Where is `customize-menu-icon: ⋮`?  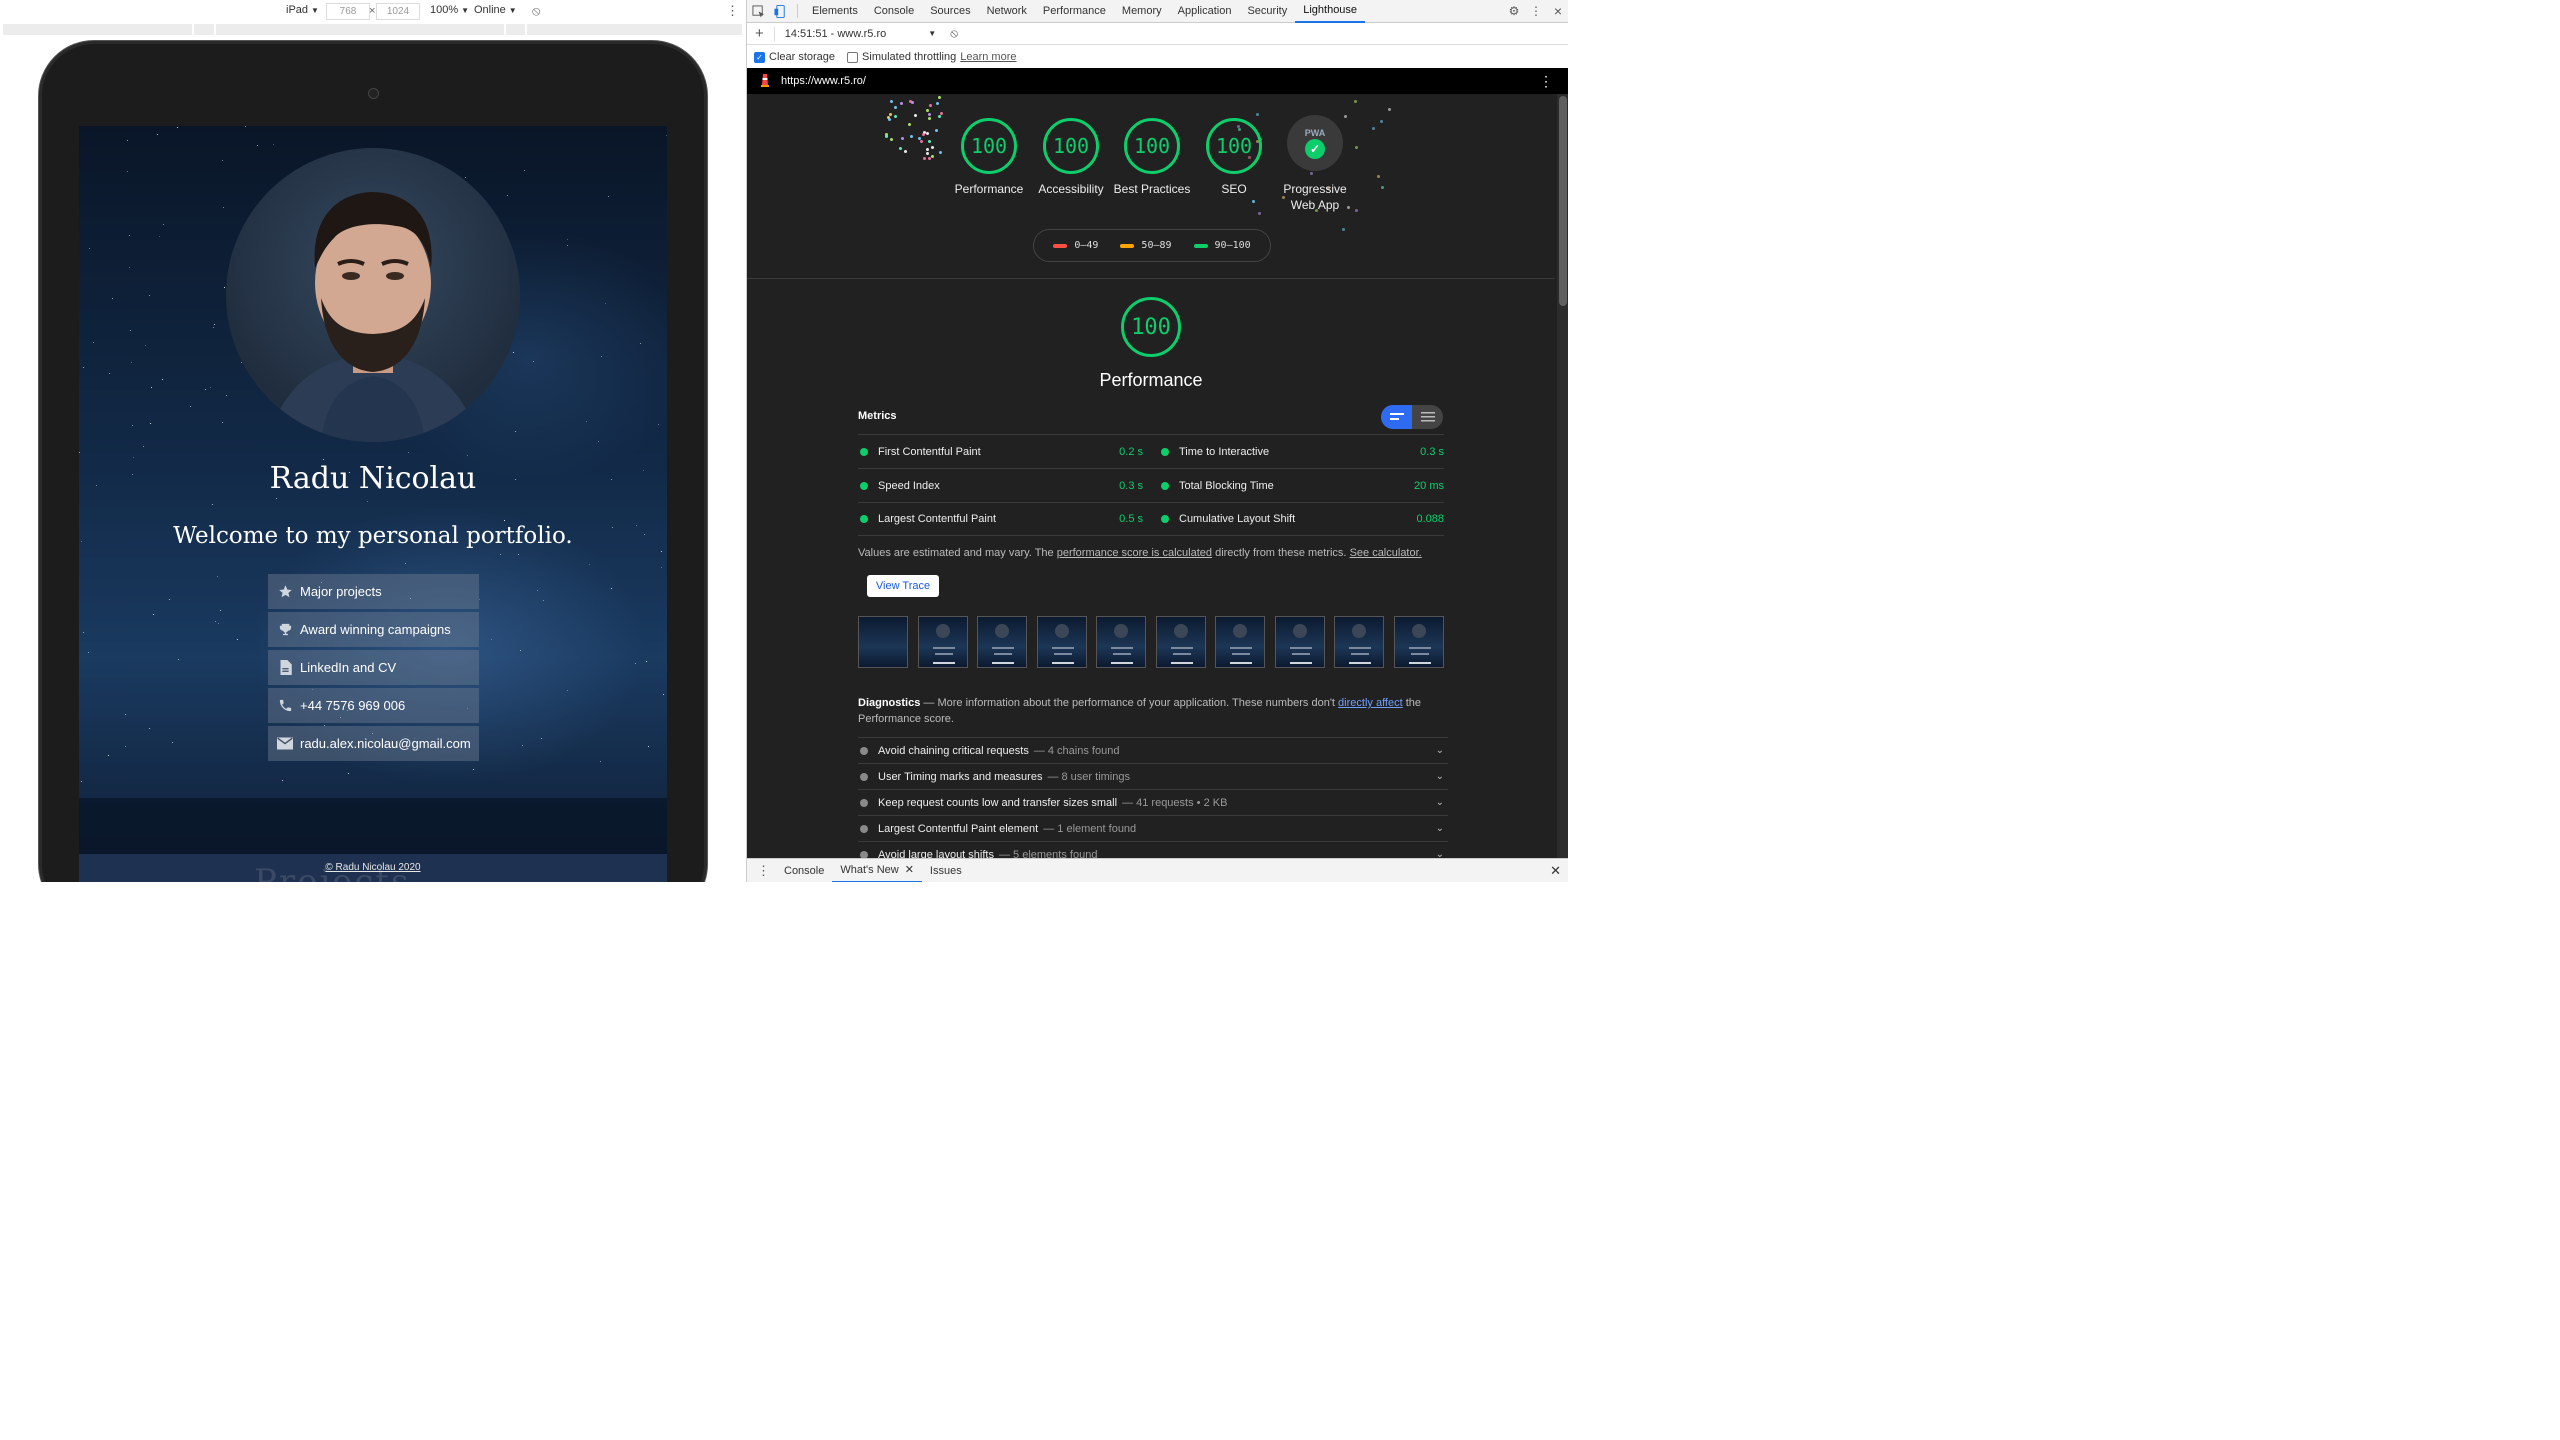 customize-menu-icon: ⋮ is located at coordinates (1536, 11).